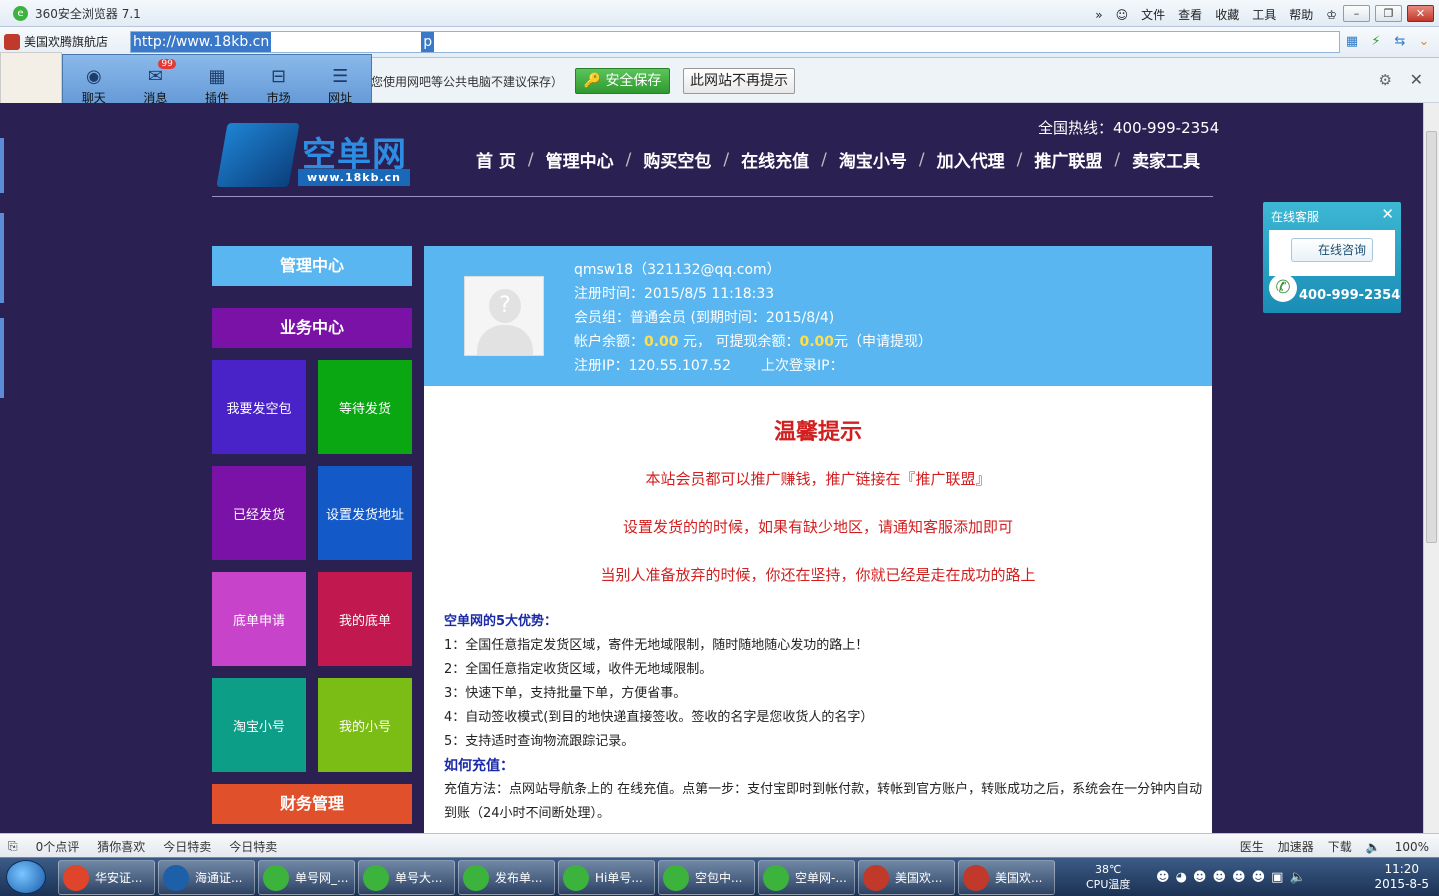 The width and height of the screenshot is (1439, 896). I want to click on close-bar-icon: ✕, so click(1416, 79).